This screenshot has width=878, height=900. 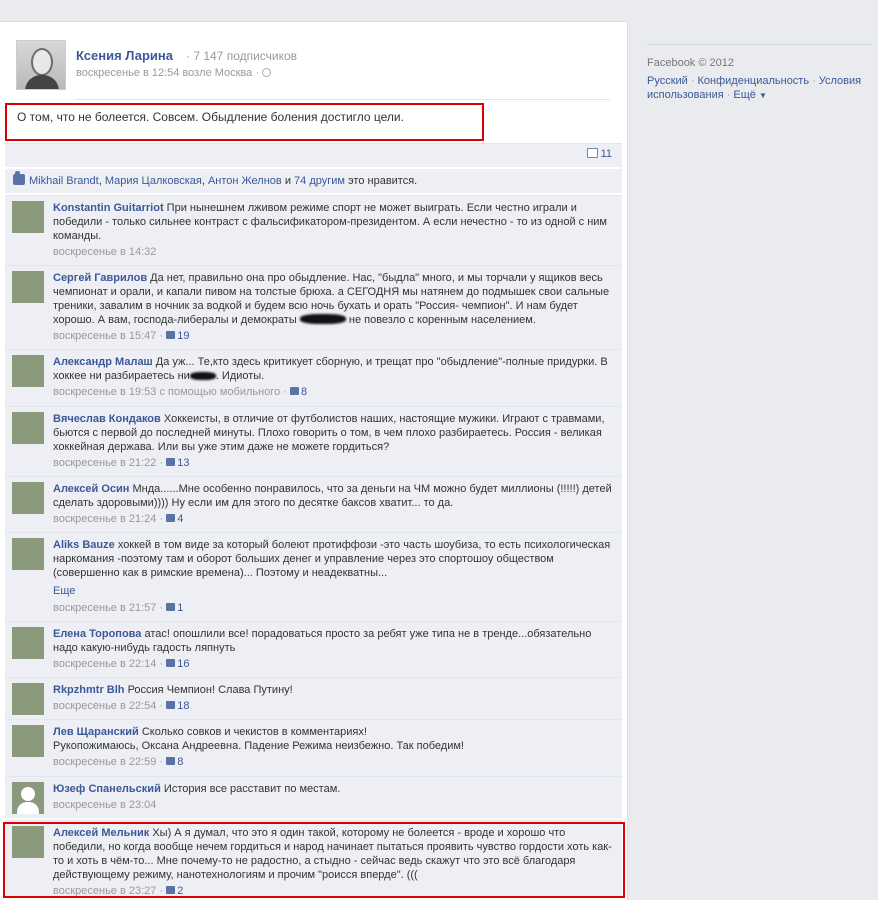 What do you see at coordinates (333, 252) in the screenshot?
I see `comment-time: воскресенье в 14:32` at bounding box center [333, 252].